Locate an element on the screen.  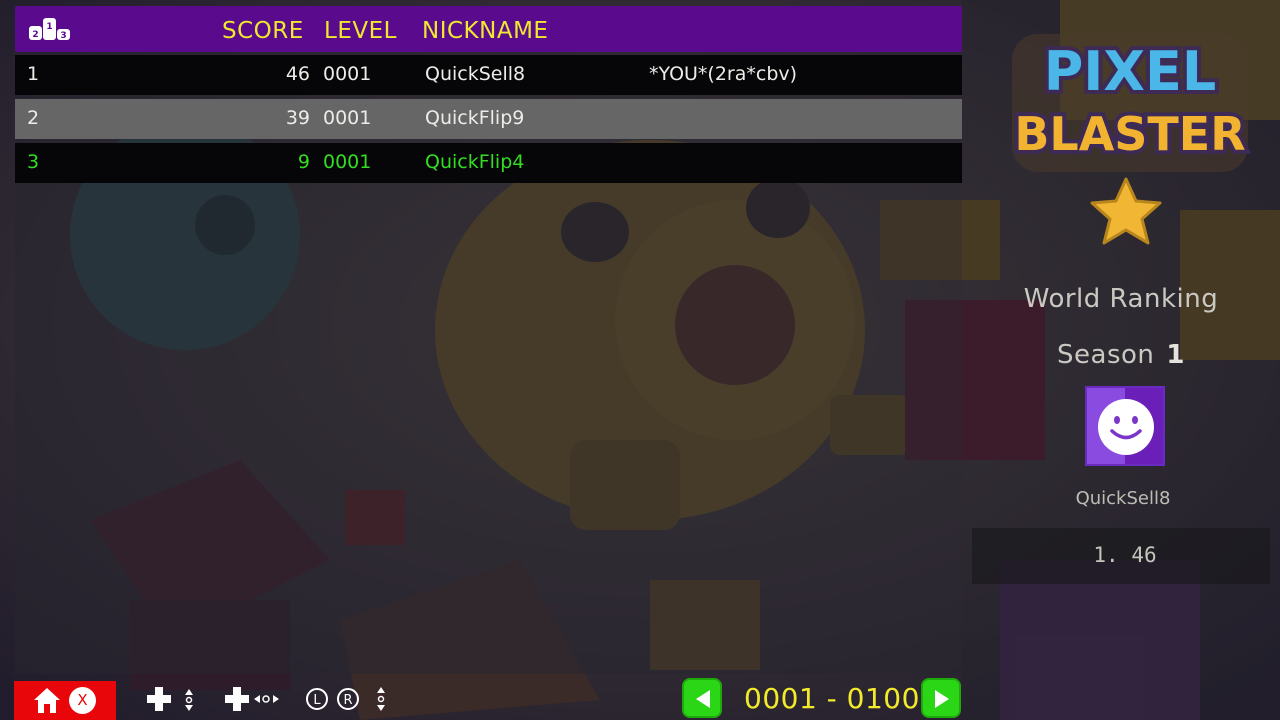
next-page-button is located at coordinates (941, 698).